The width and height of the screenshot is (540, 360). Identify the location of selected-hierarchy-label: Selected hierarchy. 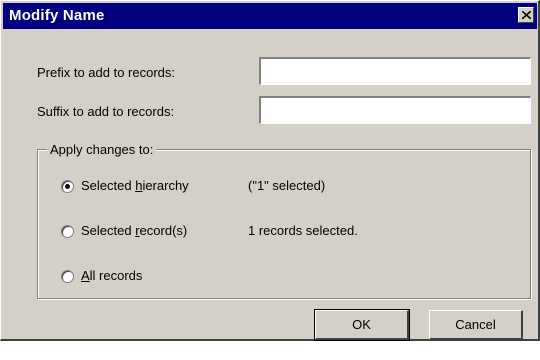
(135, 185).